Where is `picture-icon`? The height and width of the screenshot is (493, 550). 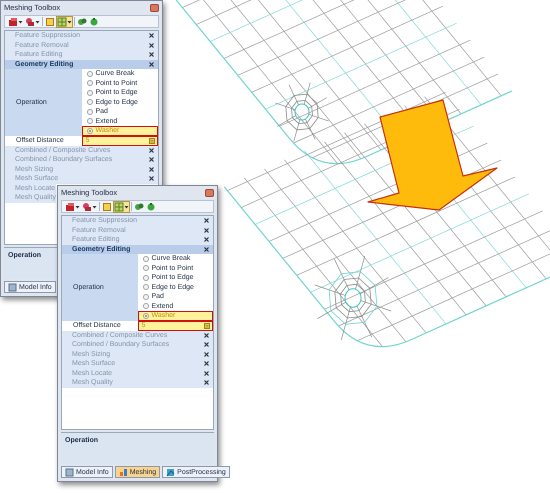 picture-icon is located at coordinates (171, 472).